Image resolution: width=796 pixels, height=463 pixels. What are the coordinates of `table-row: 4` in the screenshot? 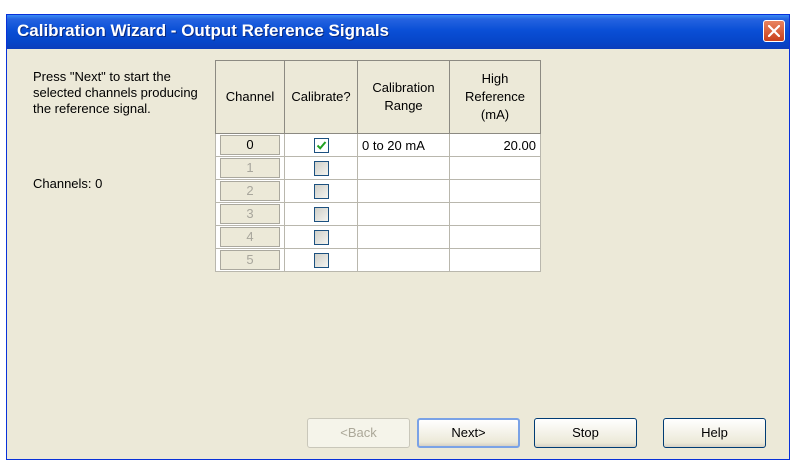 It's located at (378, 237).